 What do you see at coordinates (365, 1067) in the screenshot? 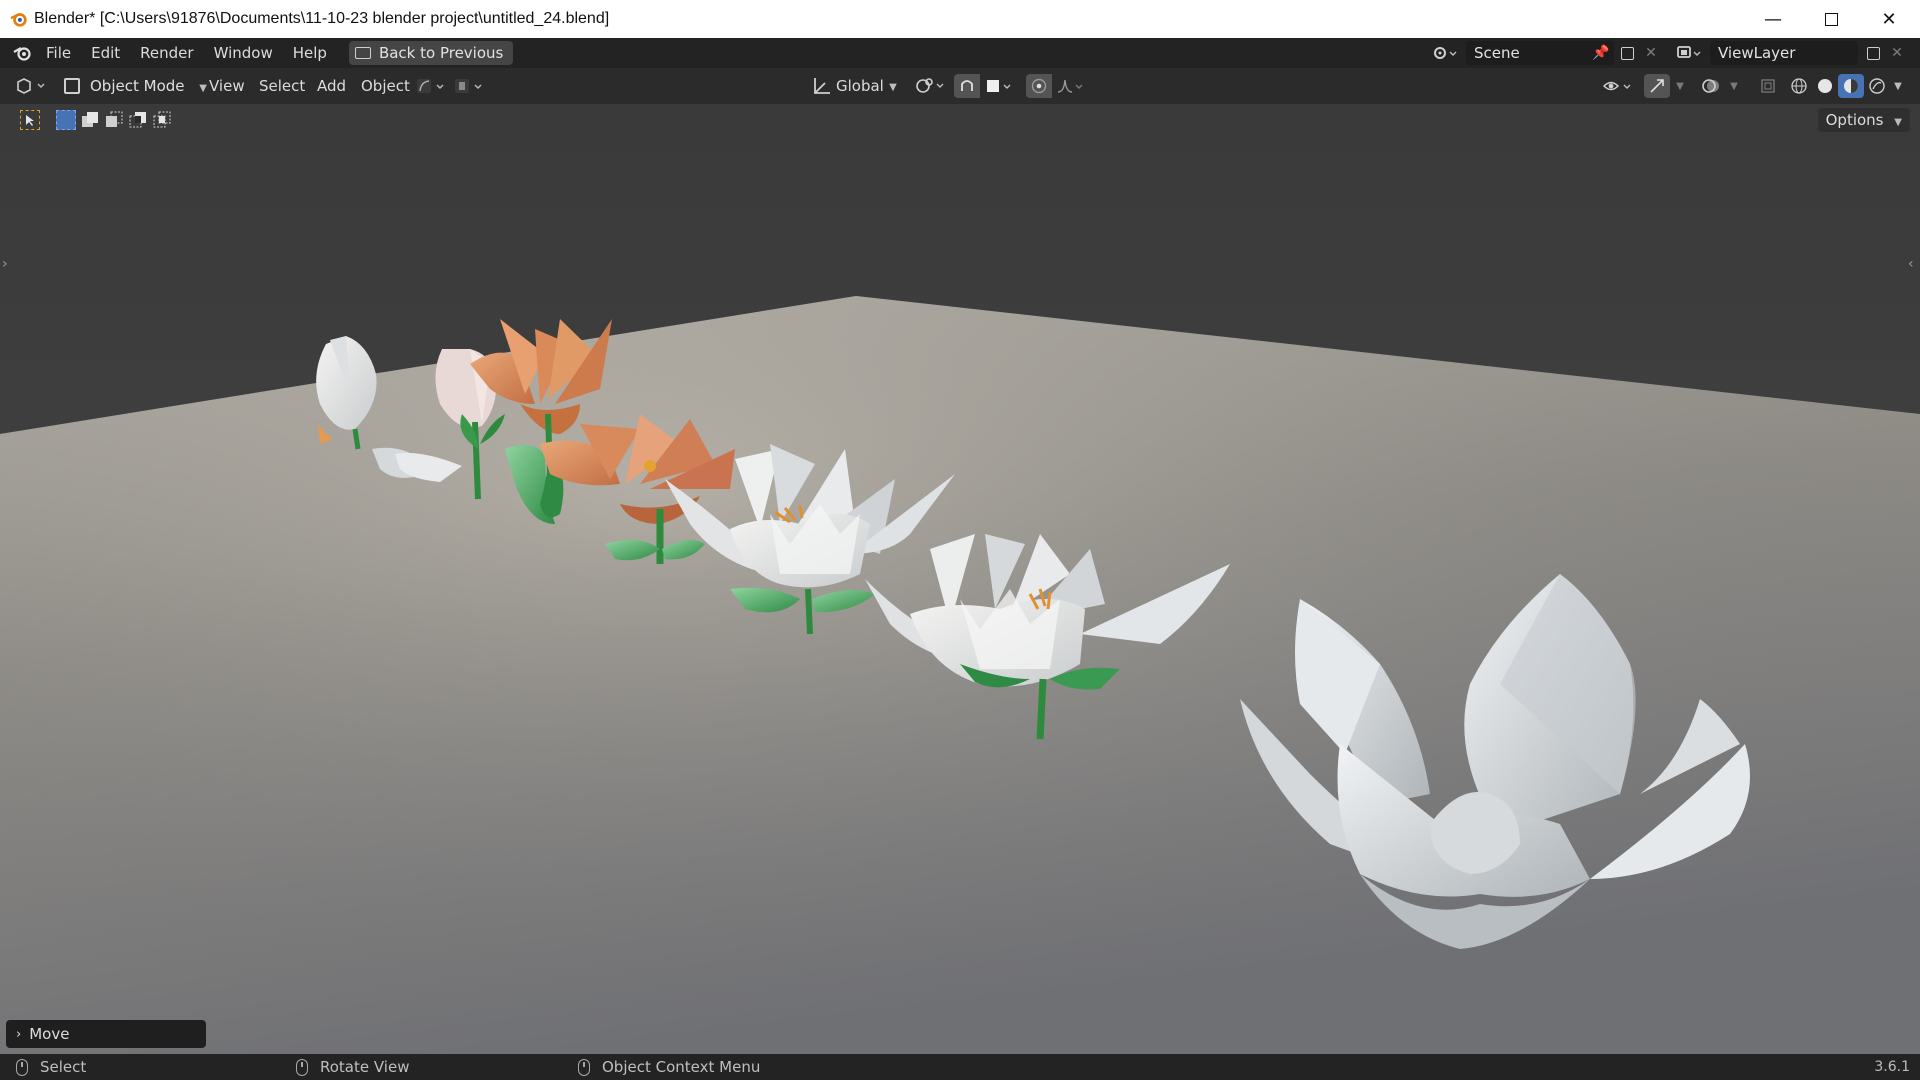
I see `status-rotate-view-label: Rotate View` at bounding box center [365, 1067].